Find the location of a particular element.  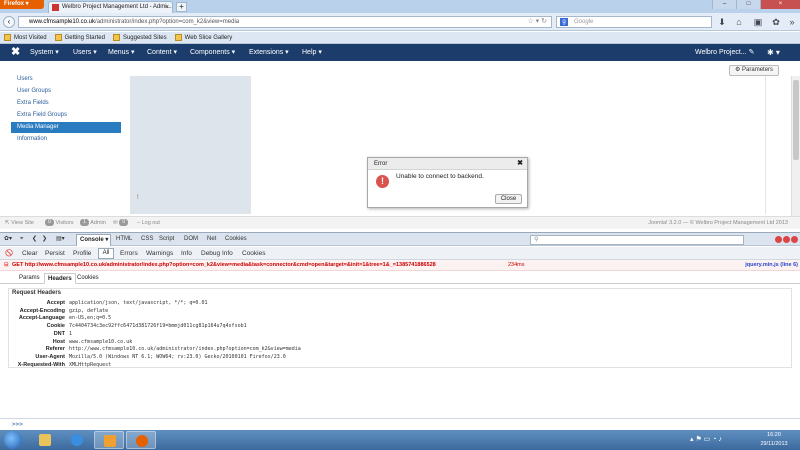

menu-extensions: Extensions ▾ is located at coordinates (269, 52).